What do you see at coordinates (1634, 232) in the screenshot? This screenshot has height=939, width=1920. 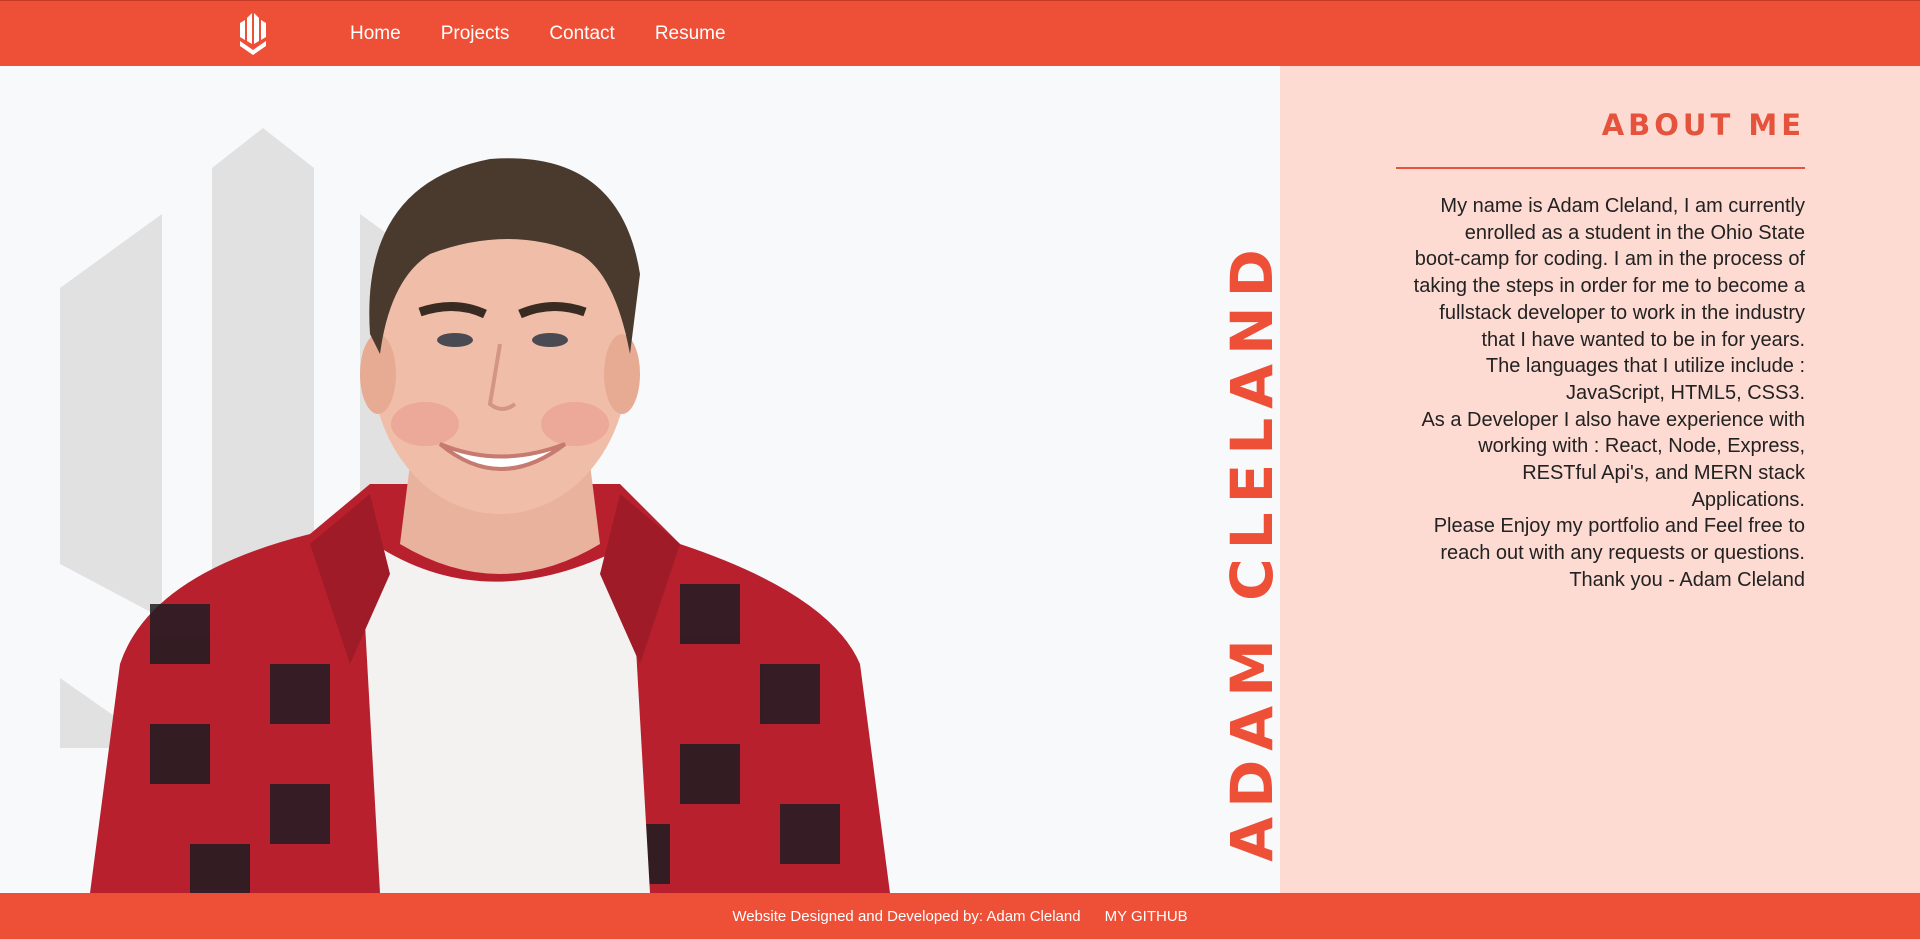 I see `about-line: enrolled as a student in the Ohio State` at bounding box center [1634, 232].